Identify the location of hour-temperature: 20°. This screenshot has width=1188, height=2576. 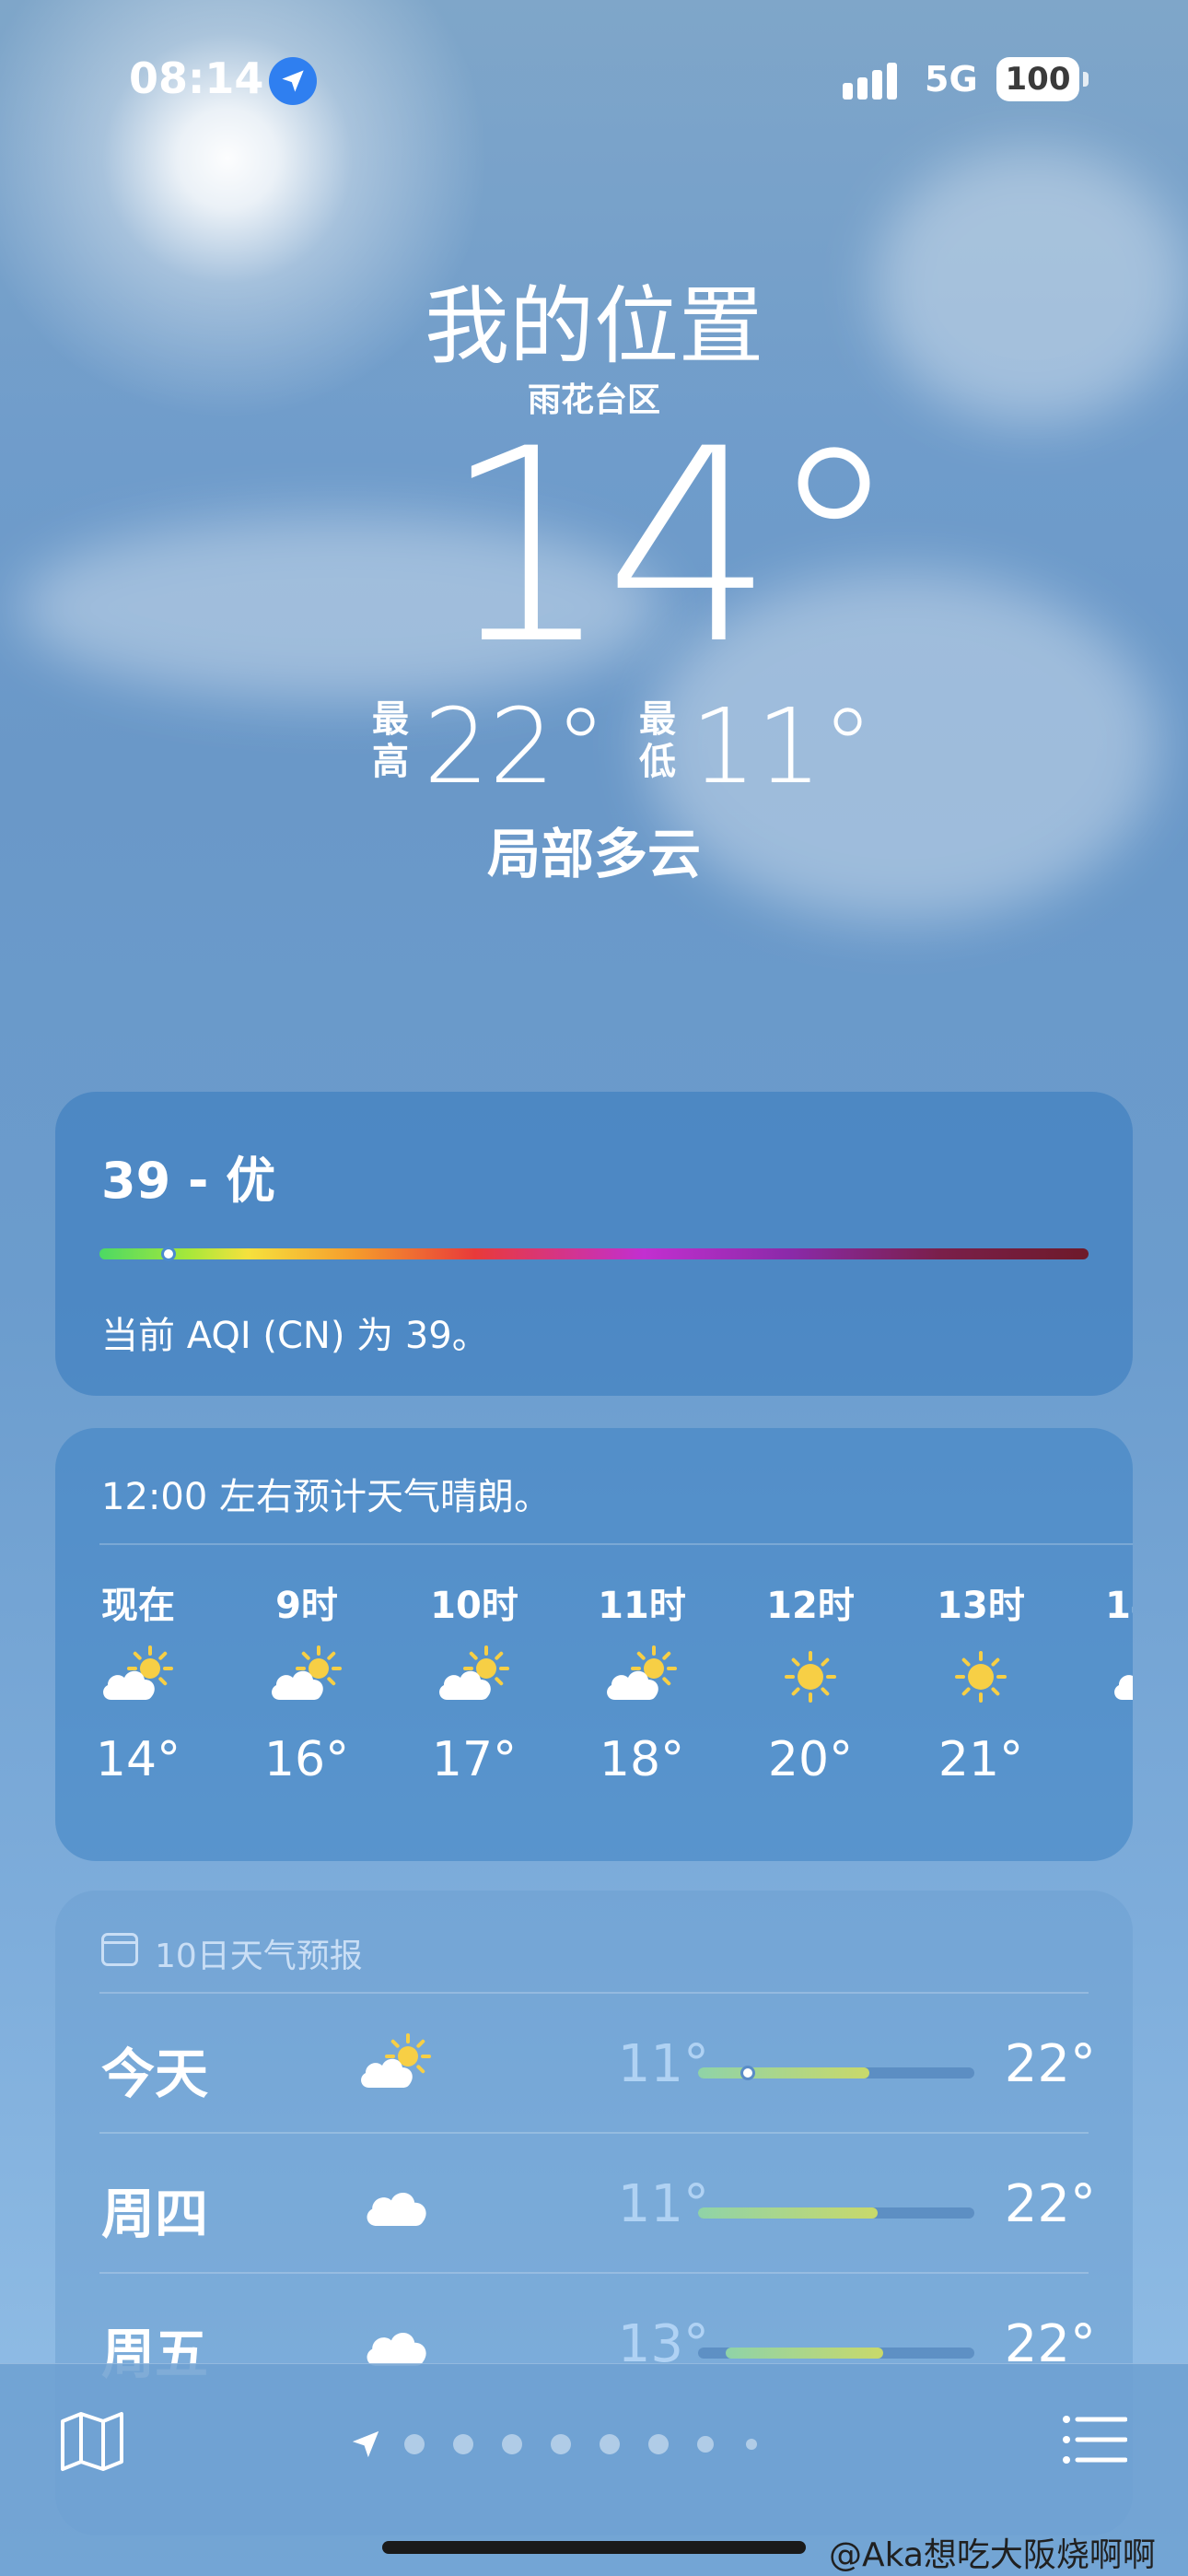
(810, 1759).